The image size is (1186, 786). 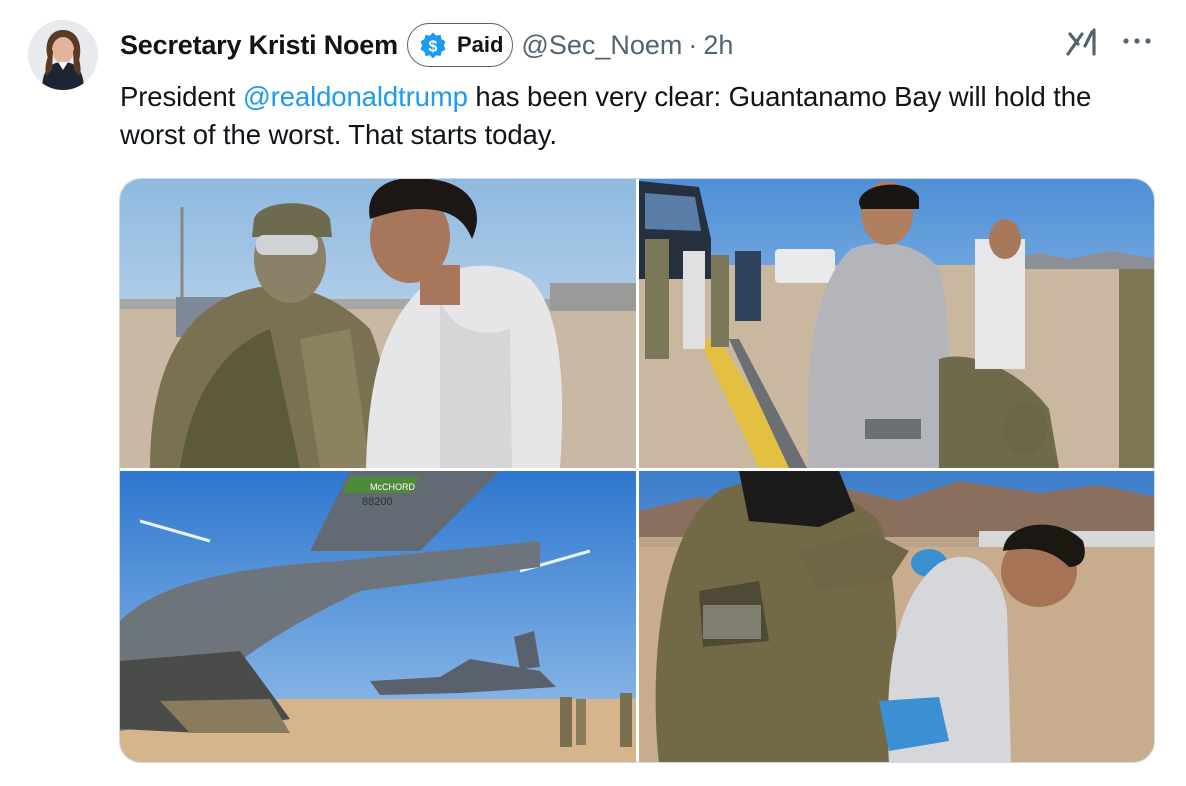 I want to click on timestamp: 2h, so click(x=718, y=45).